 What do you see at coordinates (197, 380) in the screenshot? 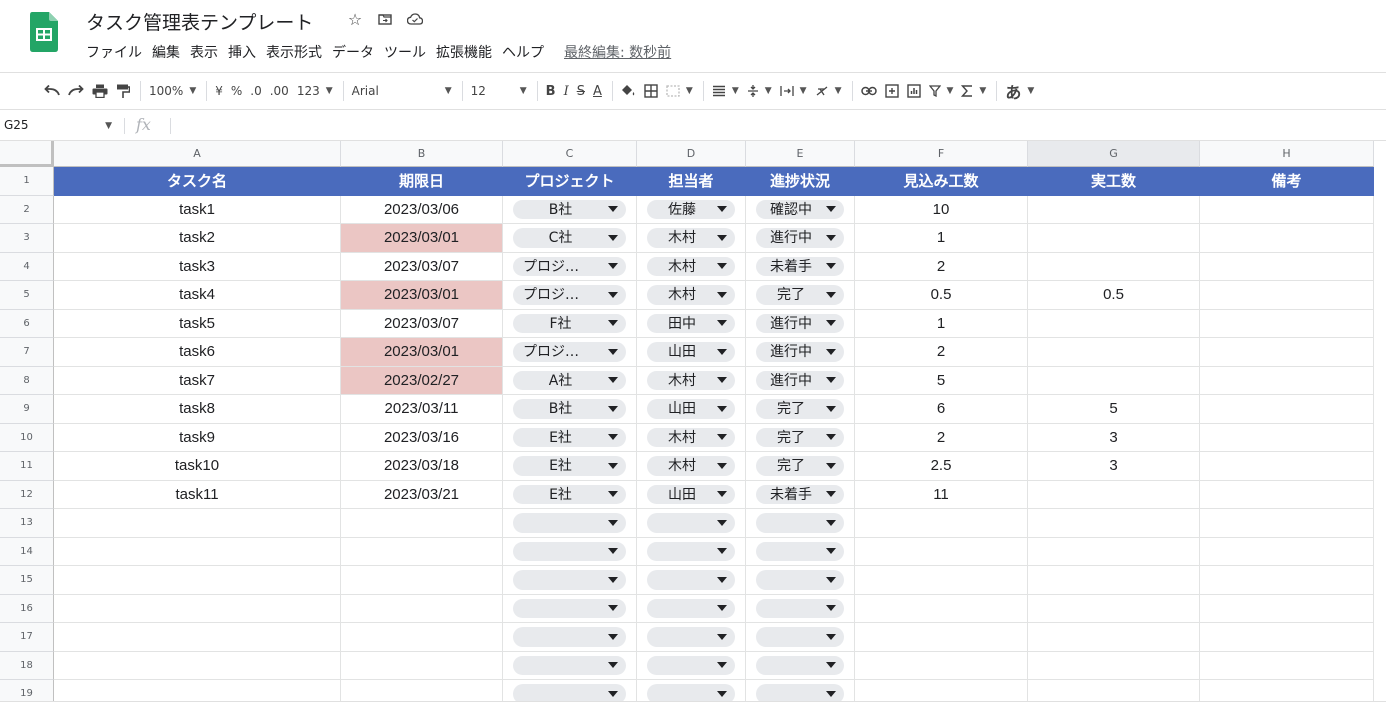
I see `cell-task: task7` at bounding box center [197, 380].